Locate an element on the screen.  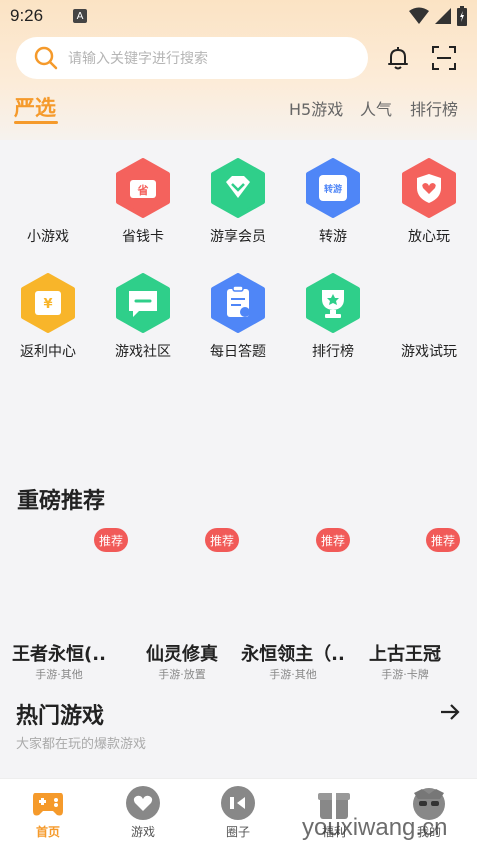
recommend-title: 重磅推荐 is located at coordinates (61, 501).